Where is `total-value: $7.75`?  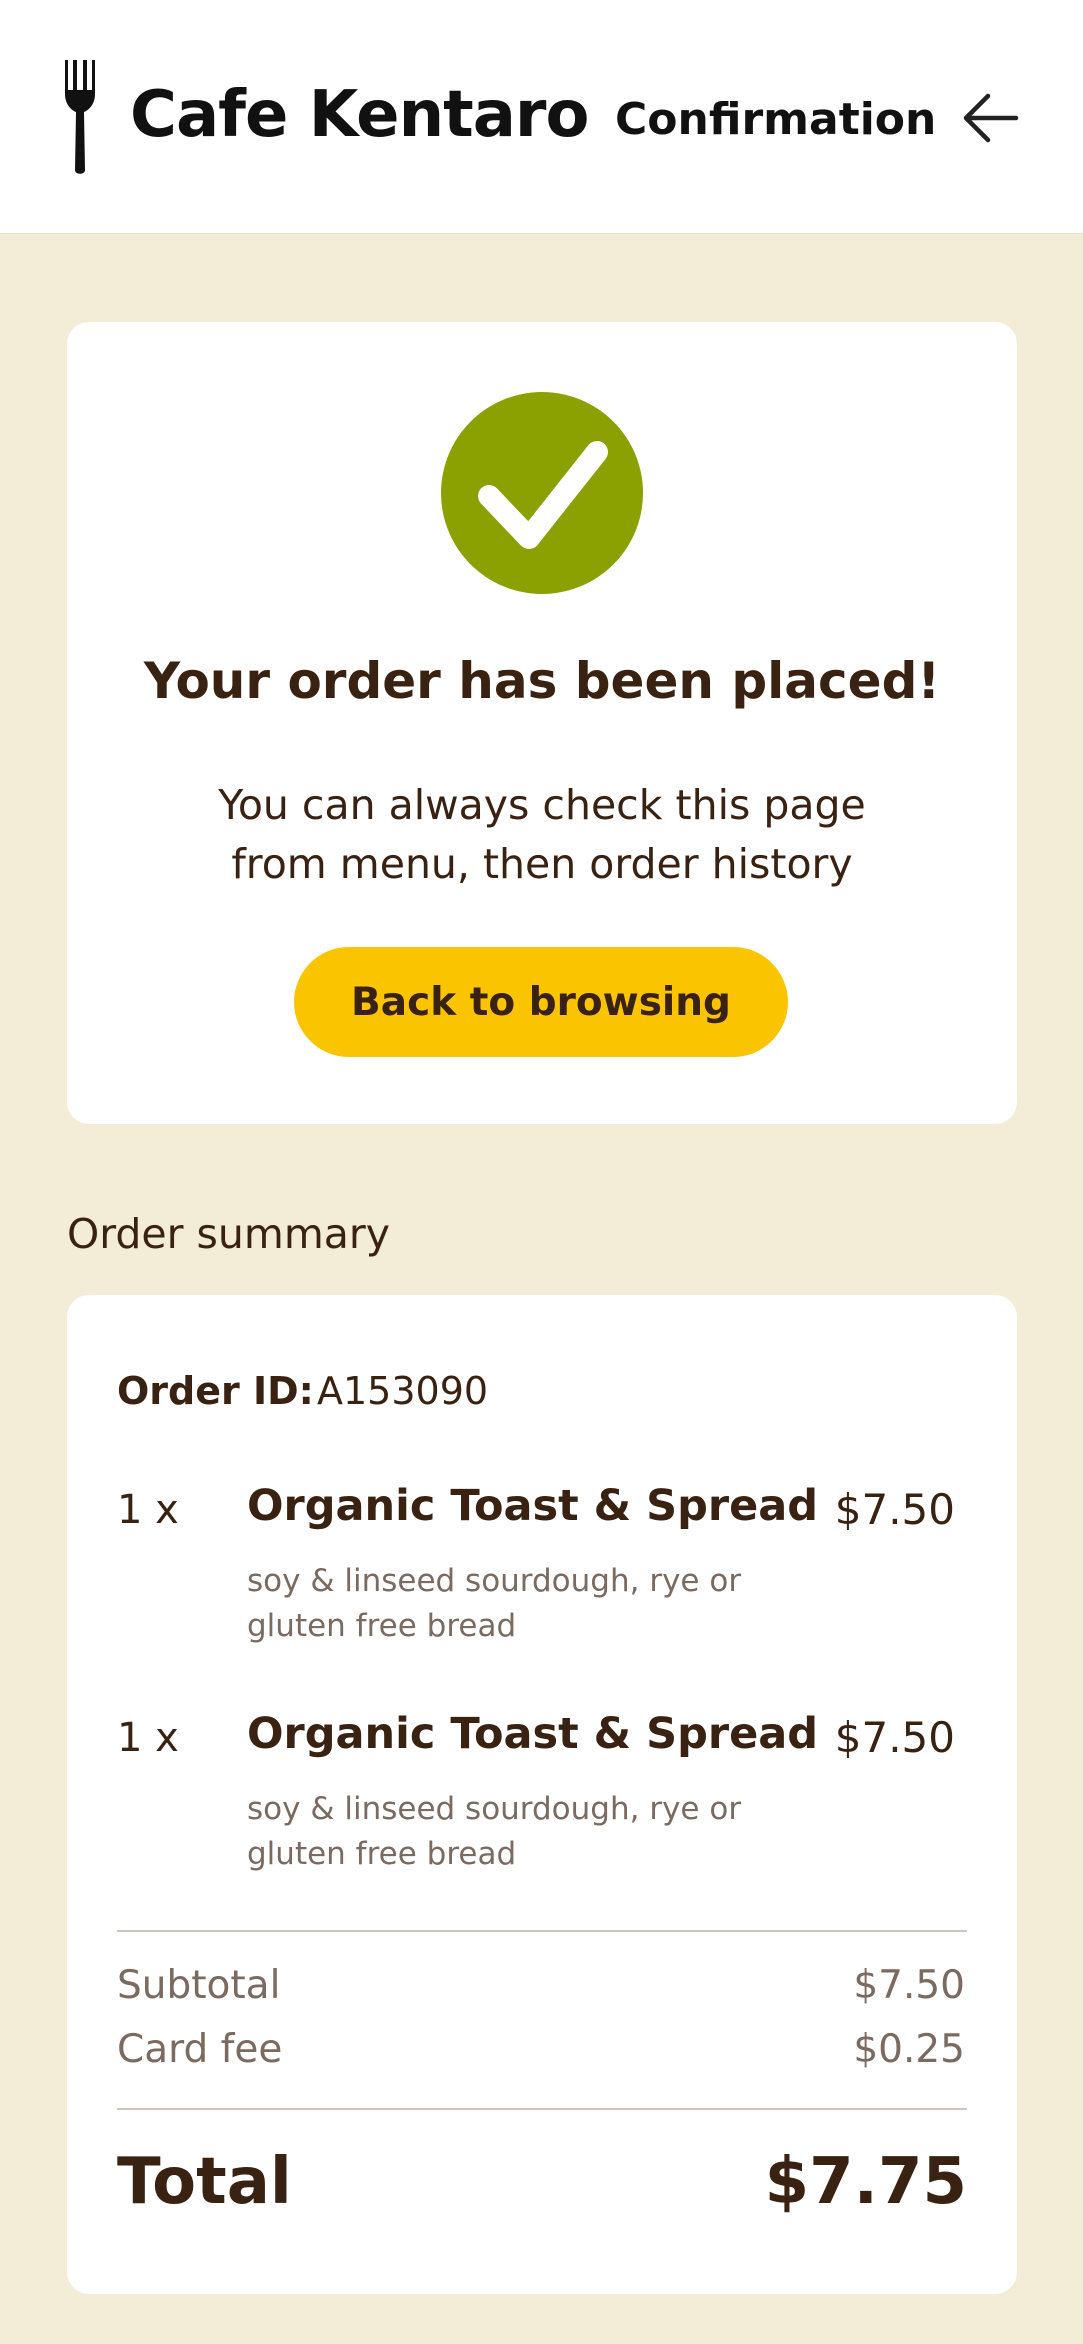
total-value: $7.75 is located at coordinates (865, 2182).